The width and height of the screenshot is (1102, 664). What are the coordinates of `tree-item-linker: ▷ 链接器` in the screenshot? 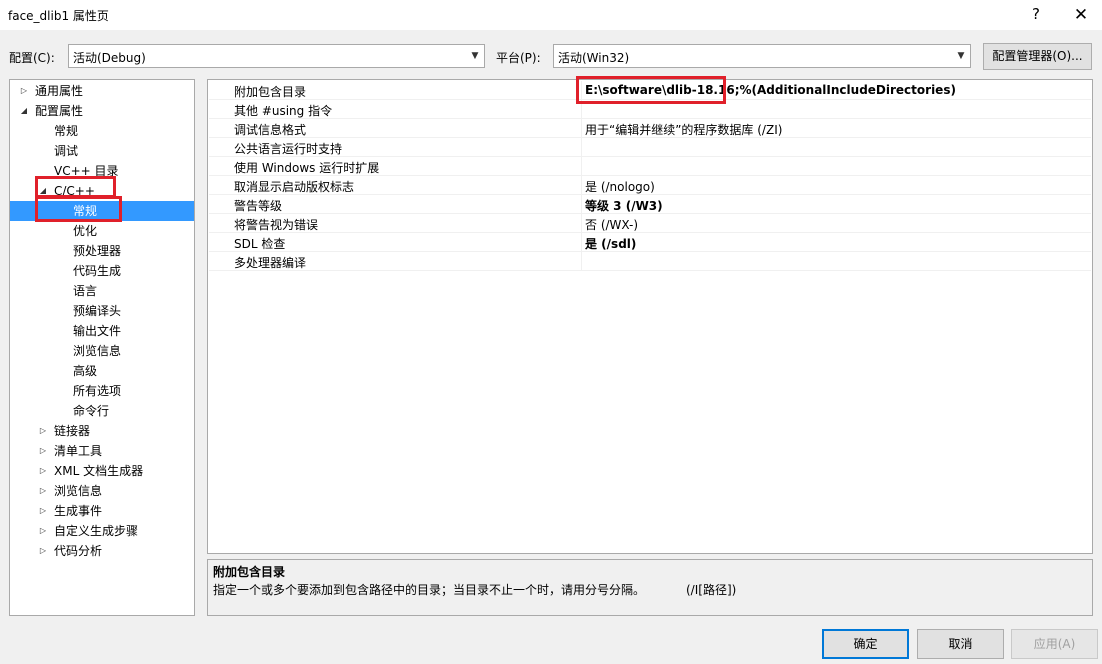 It's located at (102, 431).